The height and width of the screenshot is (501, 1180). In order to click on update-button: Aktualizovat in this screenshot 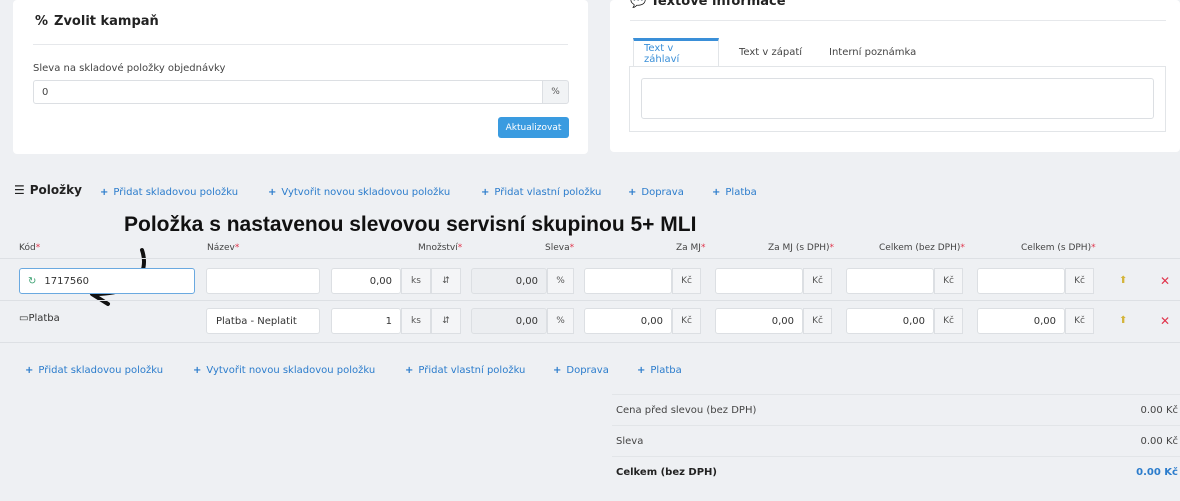, I will do `click(533, 127)`.